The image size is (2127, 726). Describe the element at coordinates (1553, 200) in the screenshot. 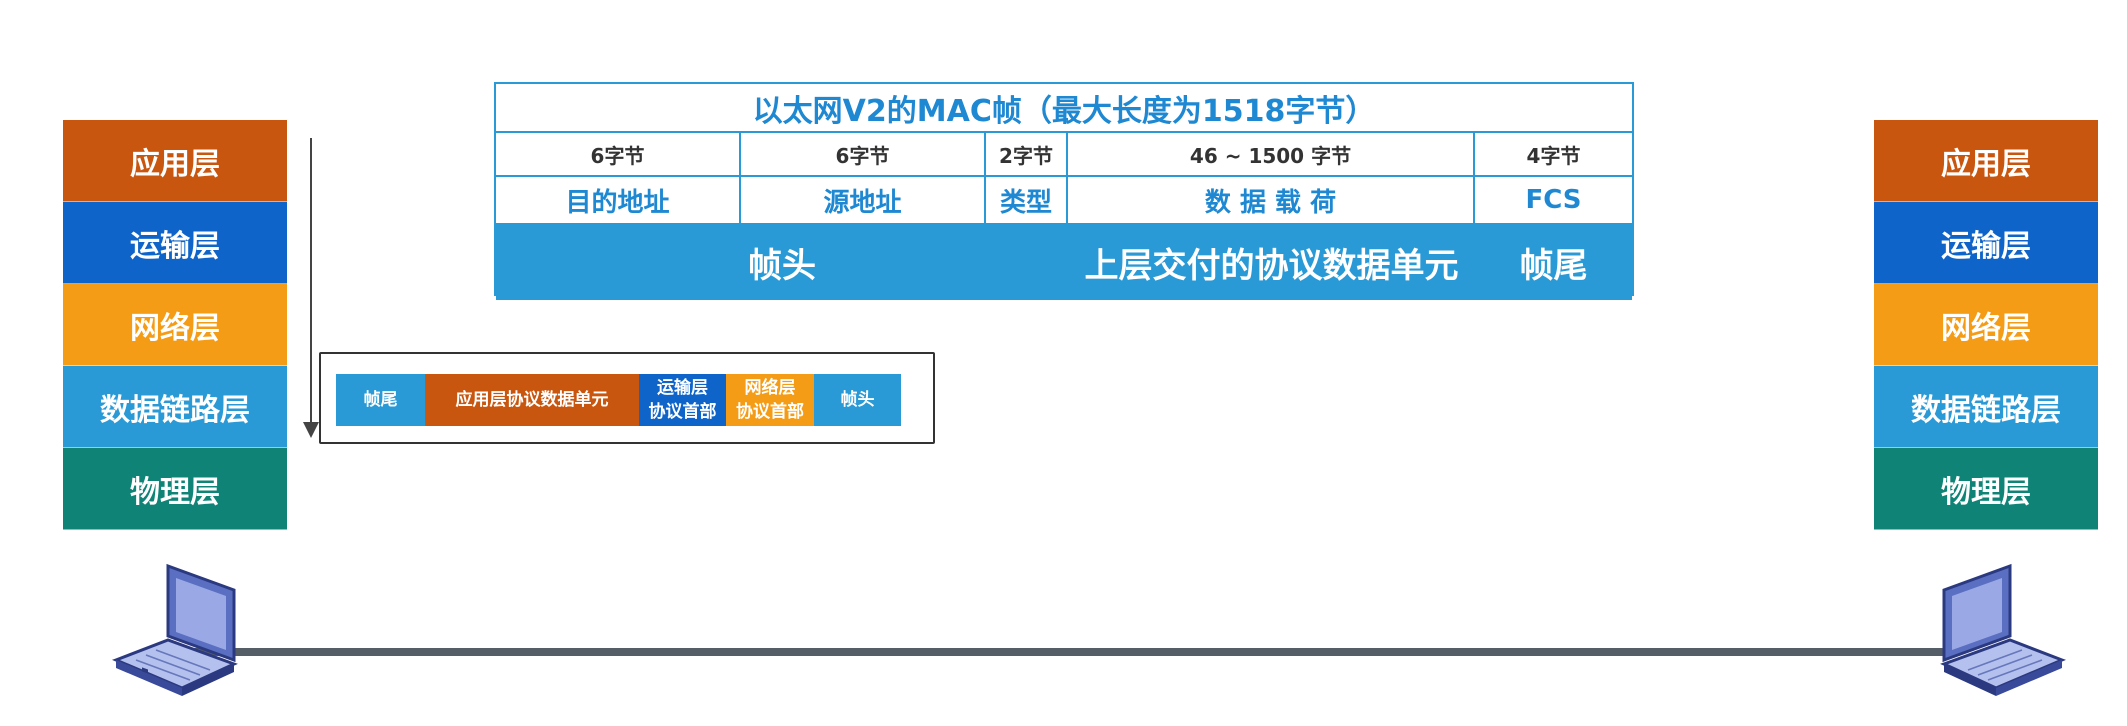

I see `fcs-field: FCS` at that location.